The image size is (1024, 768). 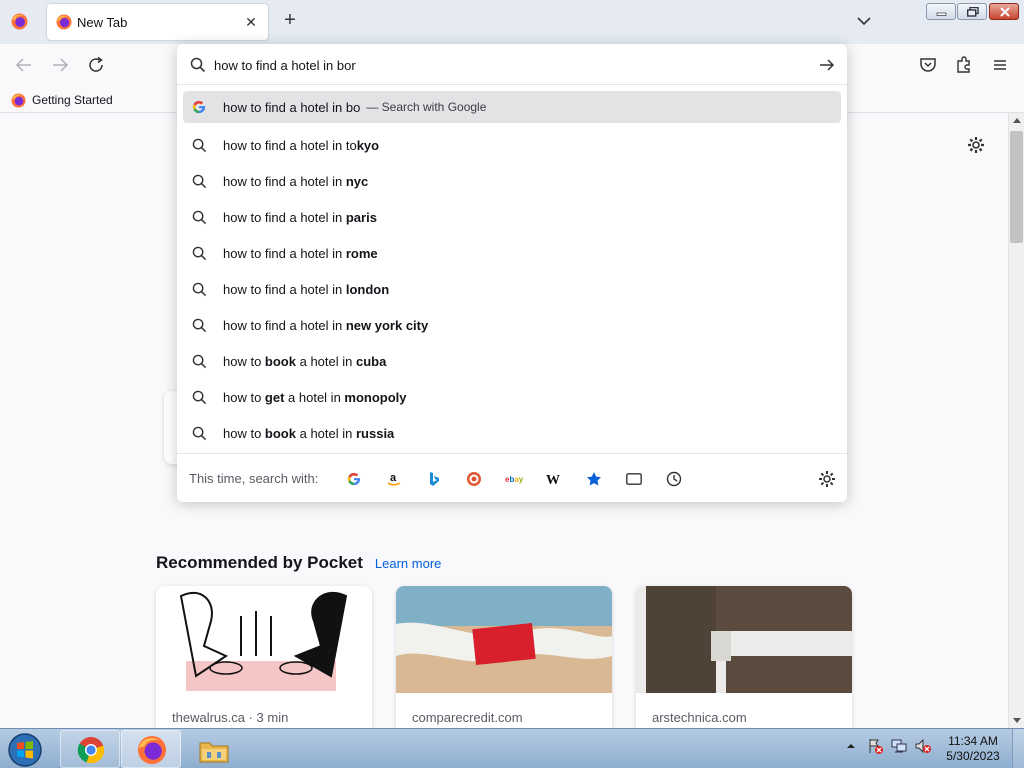 What do you see at coordinates (251, 22) in the screenshot?
I see `close-icon: ✕` at bounding box center [251, 22].